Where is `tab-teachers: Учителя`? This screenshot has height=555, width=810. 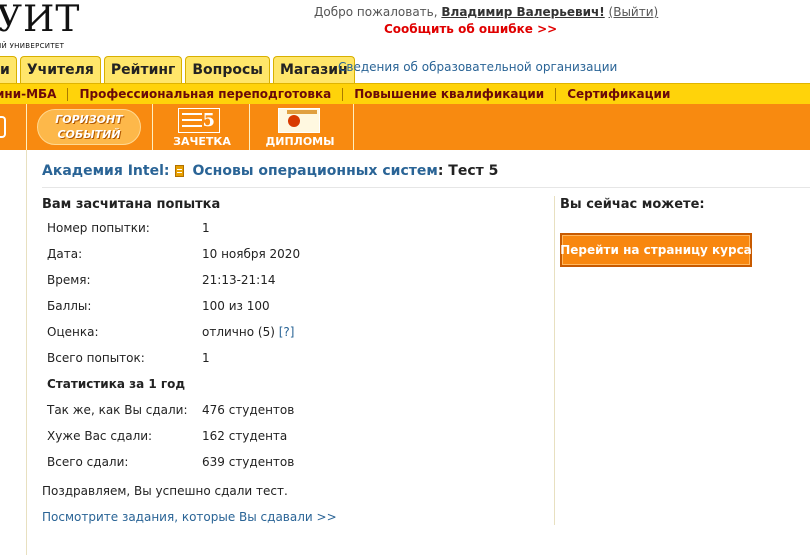 tab-teachers: Учителя is located at coordinates (60, 69).